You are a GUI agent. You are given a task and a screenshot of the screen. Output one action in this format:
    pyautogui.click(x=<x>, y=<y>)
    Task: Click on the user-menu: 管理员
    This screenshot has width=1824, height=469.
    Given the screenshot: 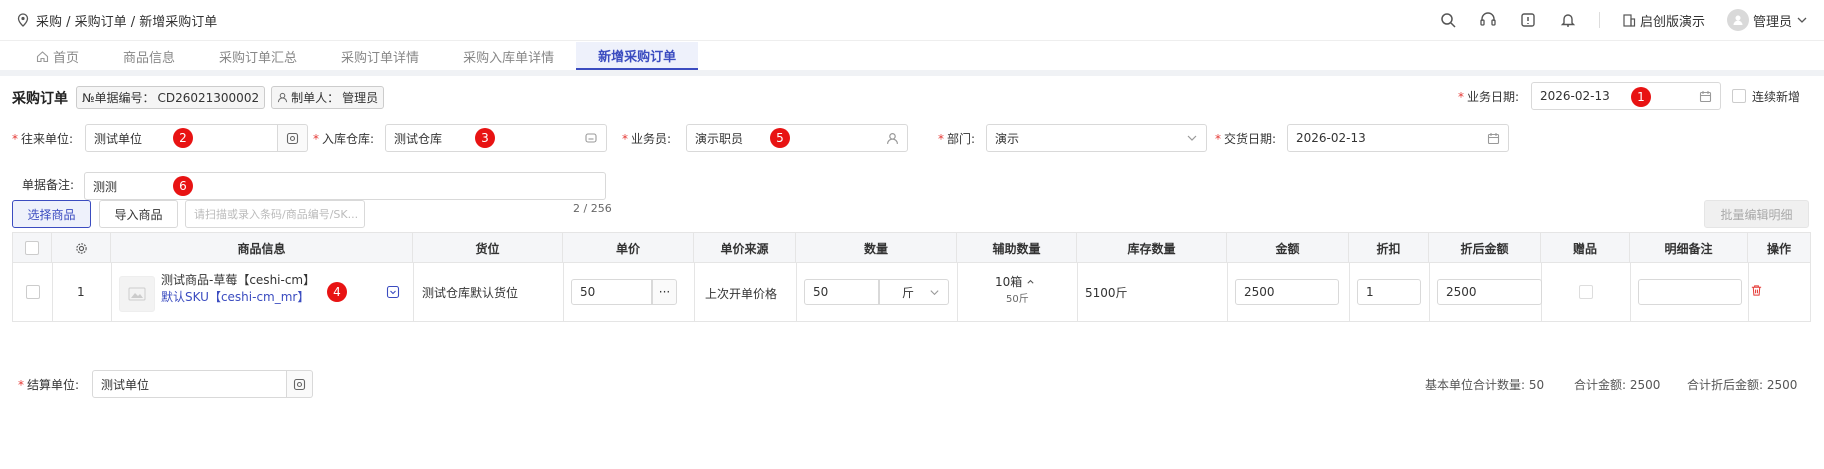 What is the action you would take?
    pyautogui.click(x=1767, y=20)
    